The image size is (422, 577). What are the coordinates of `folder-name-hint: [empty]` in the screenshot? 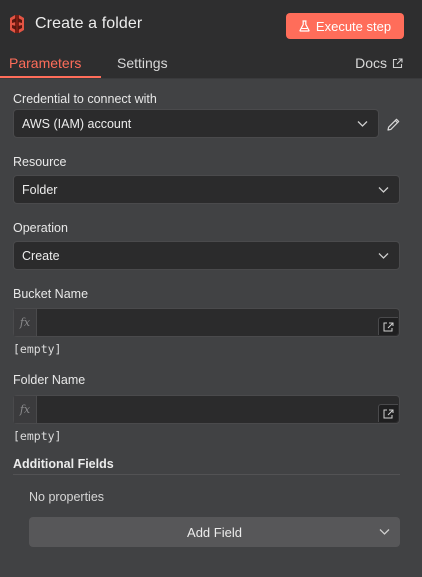 It's located at (37, 436).